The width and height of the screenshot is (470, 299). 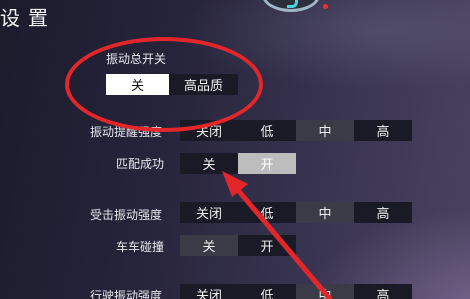 I want to click on match-option-off: 关, so click(x=209, y=163).